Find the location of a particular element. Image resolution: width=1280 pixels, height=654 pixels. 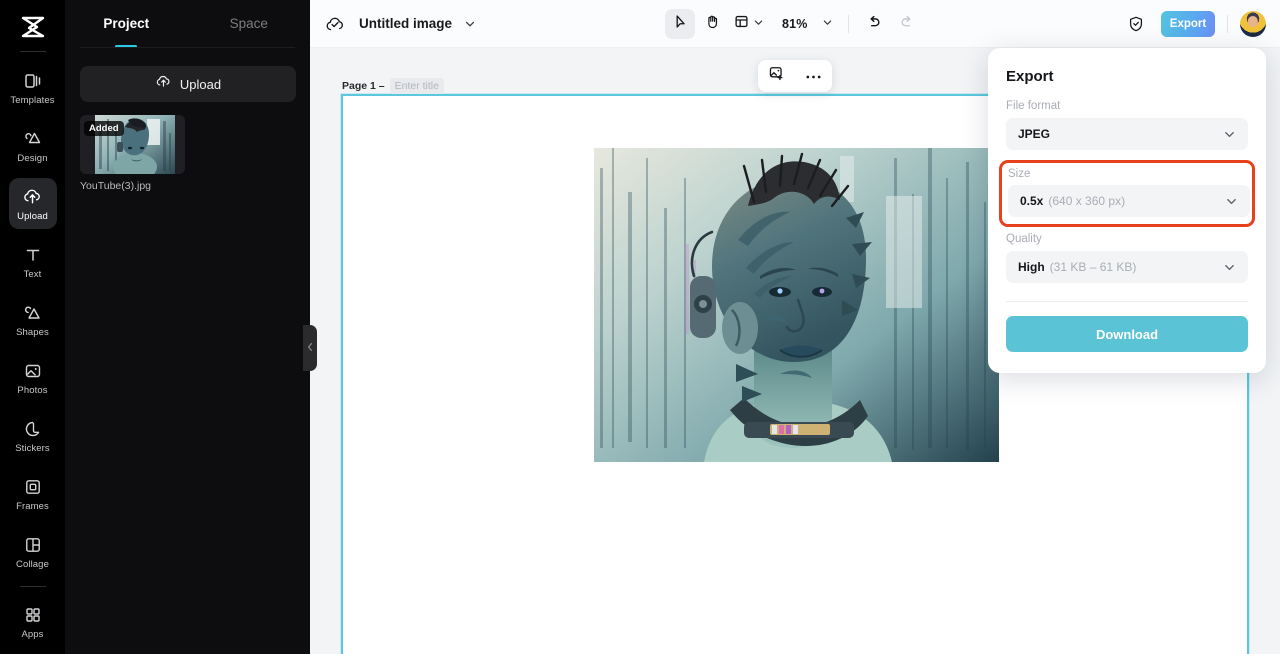

sidebar-item-templates: Templates is located at coordinates (33, 87).